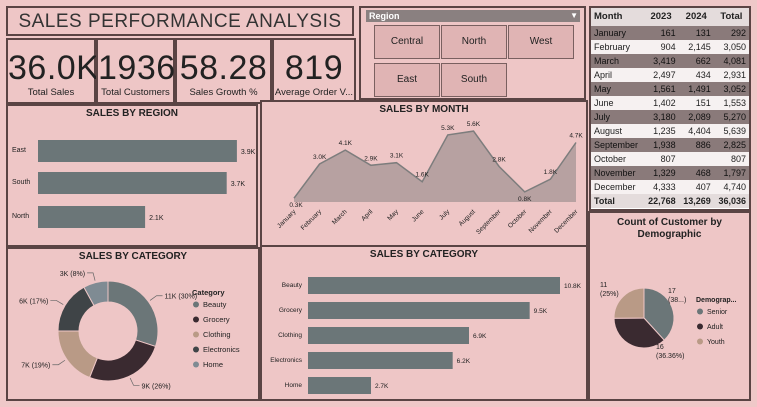 This screenshot has height=407, width=757. I want to click on value-cell: 1,797, so click(731, 173).